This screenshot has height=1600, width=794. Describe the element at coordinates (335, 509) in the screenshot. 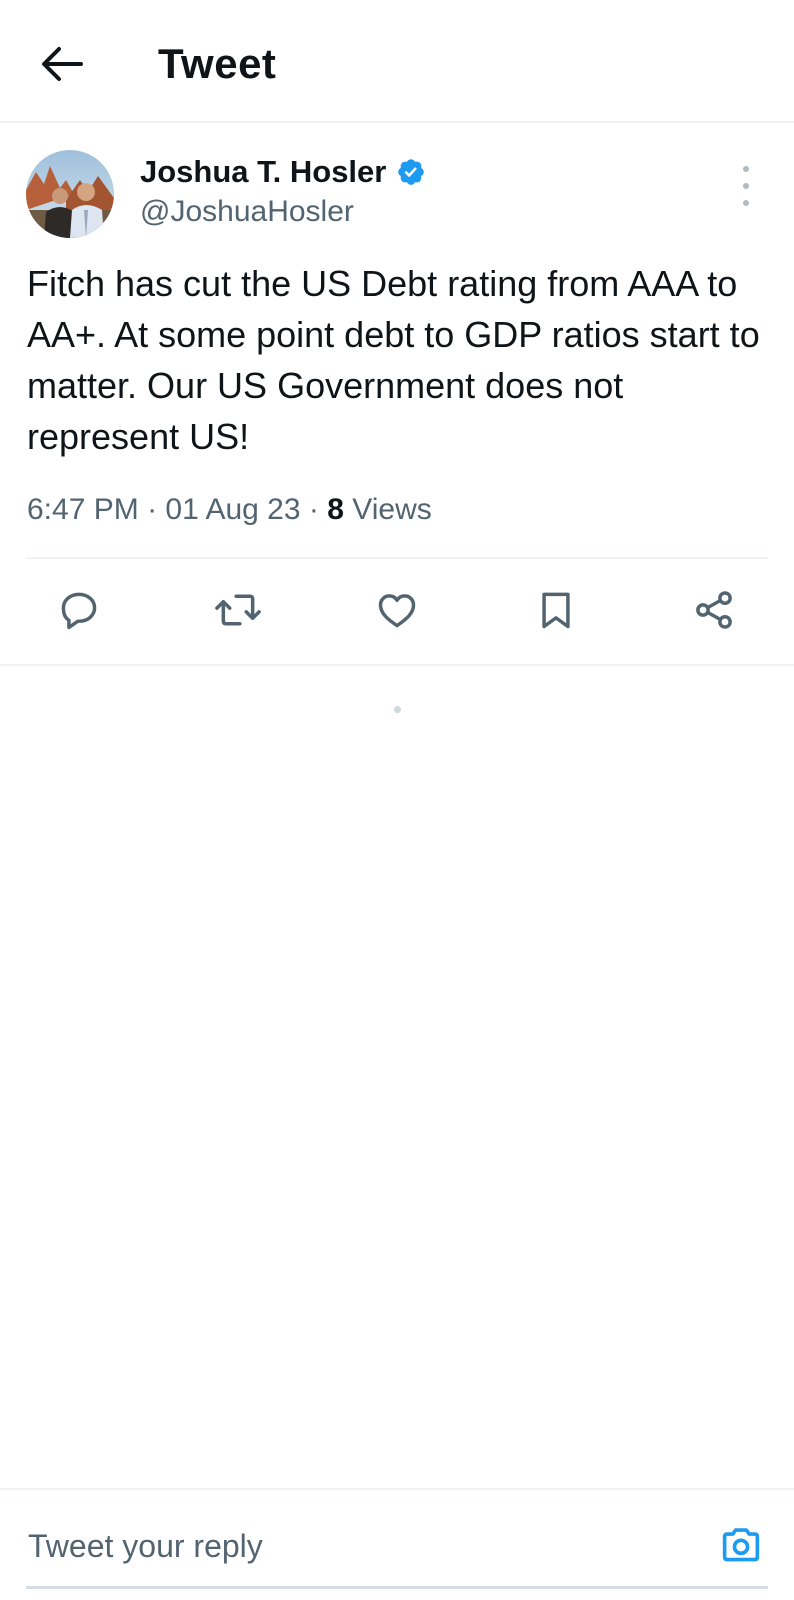

I see `views-count: 8` at that location.